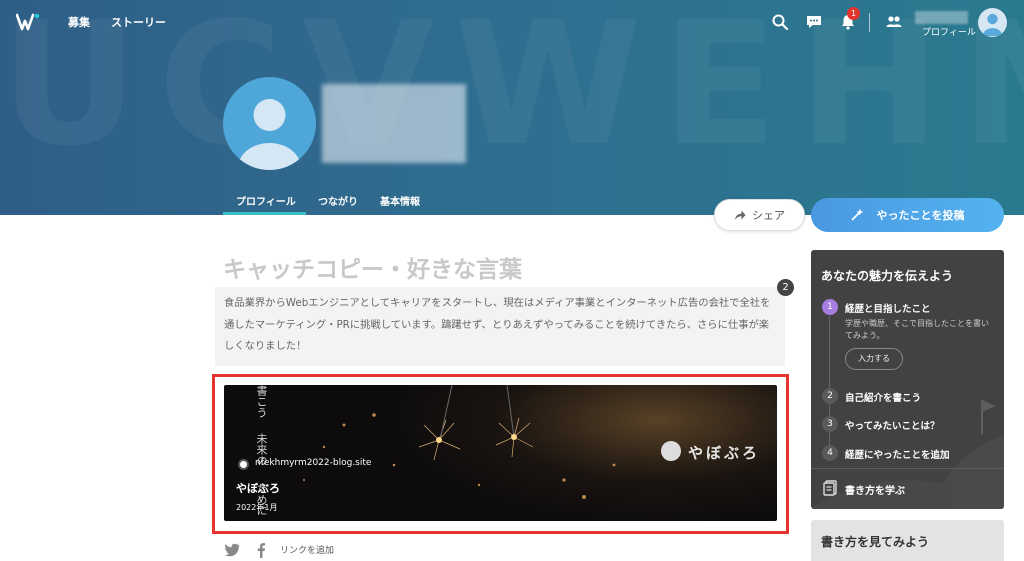 The image size is (1024, 561). I want to click on card-date: 2022年1月, so click(257, 507).